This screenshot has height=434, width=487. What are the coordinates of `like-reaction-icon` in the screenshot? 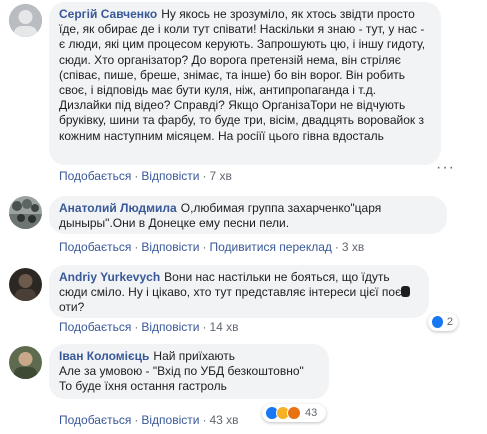 It's located at (437, 322).